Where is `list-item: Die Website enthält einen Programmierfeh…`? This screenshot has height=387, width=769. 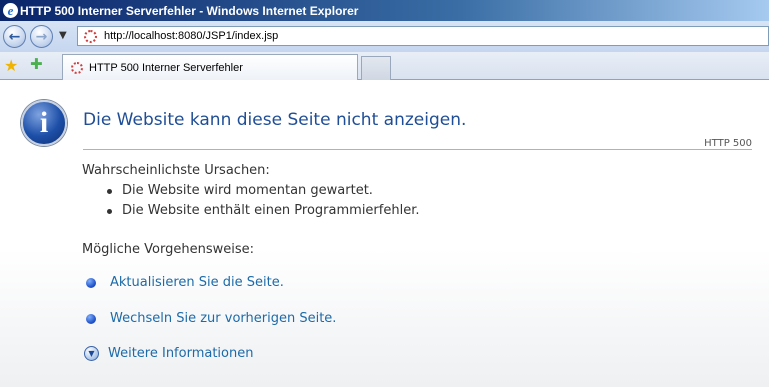 list-item: Die Website enthält einen Programmierfeh… is located at coordinates (262, 213).